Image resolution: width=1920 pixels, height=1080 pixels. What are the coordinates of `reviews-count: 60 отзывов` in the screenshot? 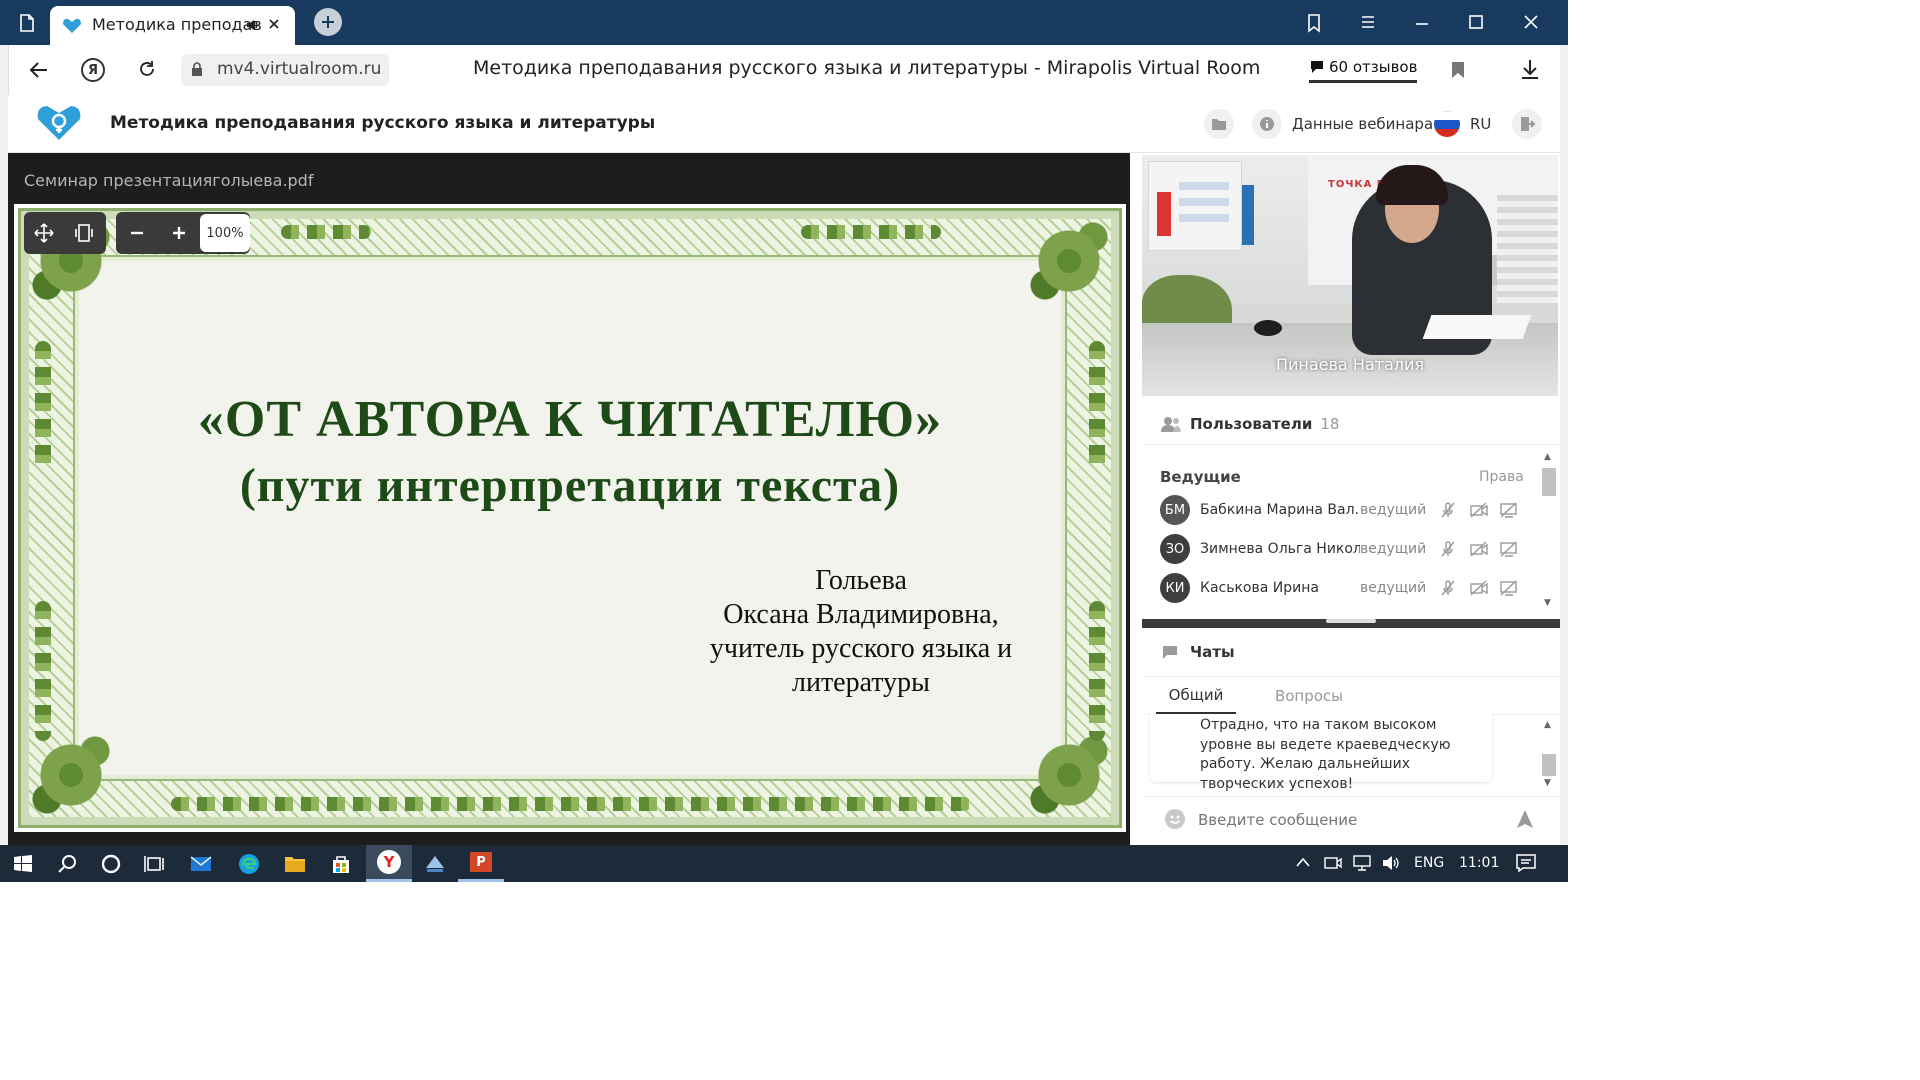 It's located at (1373, 66).